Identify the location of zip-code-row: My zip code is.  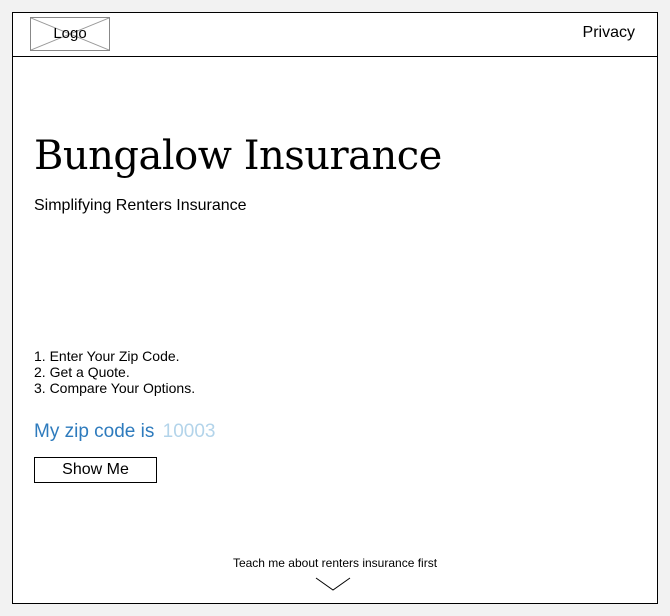
(143, 432).